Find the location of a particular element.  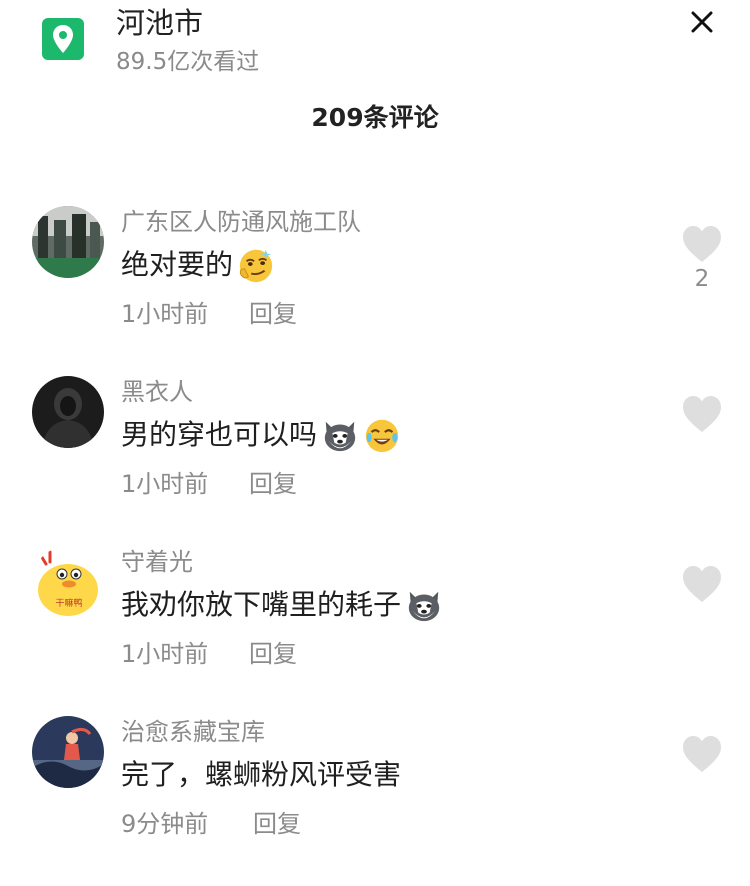

comment-text-row: 绝对要的 is located at coordinates (198, 265).